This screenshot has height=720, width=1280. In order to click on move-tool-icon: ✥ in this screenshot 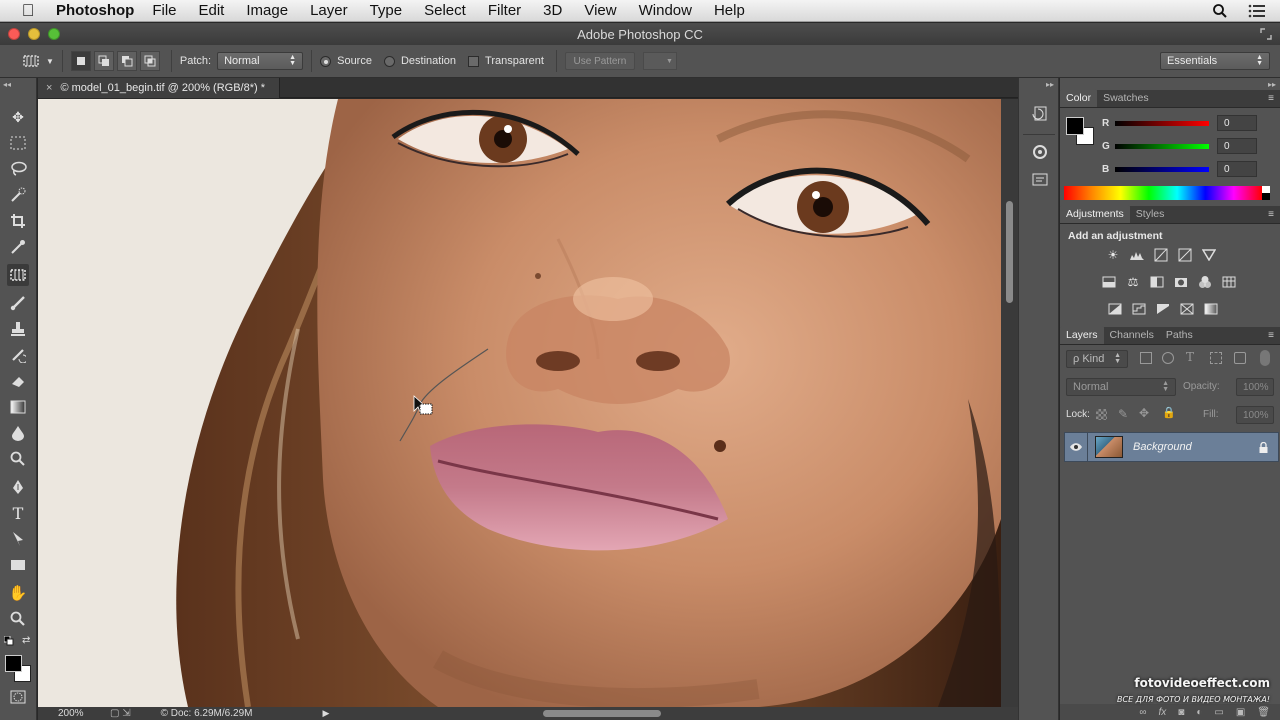, I will do `click(18, 117)`.